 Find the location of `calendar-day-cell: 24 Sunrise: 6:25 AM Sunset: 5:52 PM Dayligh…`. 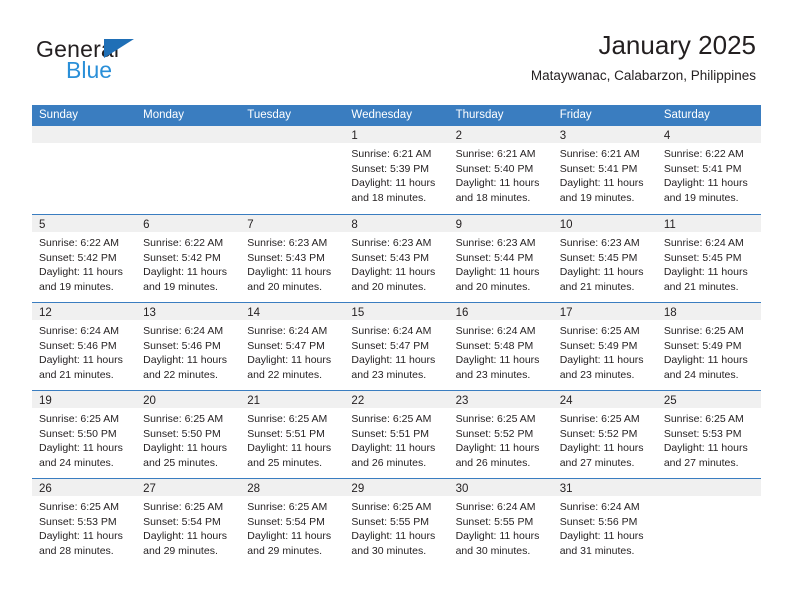

calendar-day-cell: 24 Sunrise: 6:25 AM Sunset: 5:52 PM Dayligh… is located at coordinates (604, 434).